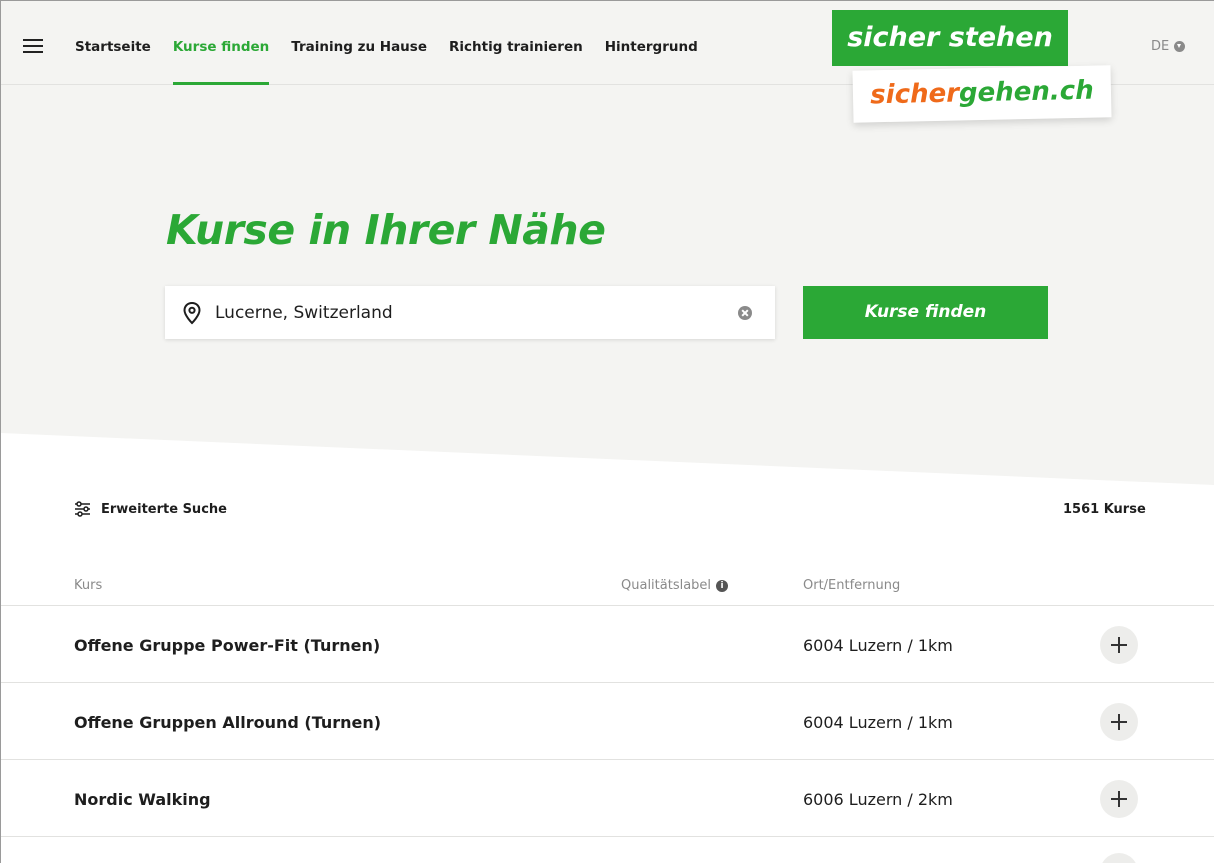 This screenshot has width=1214, height=863. I want to click on column-header-place: Ort/Entfernung, so click(852, 585).